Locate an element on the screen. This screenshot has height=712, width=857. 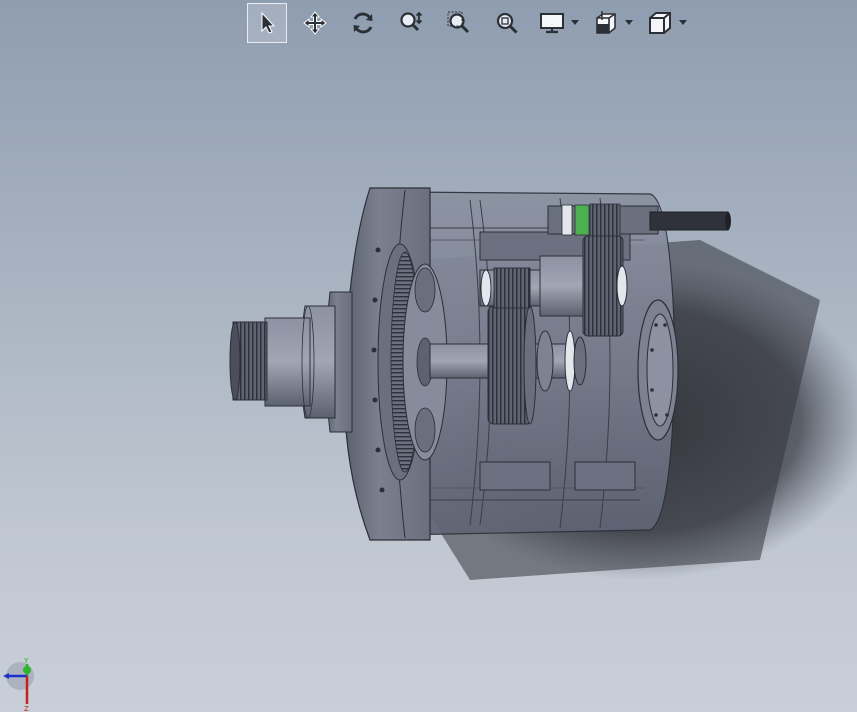
triad-z-label: Z is located at coordinates (26, 708).